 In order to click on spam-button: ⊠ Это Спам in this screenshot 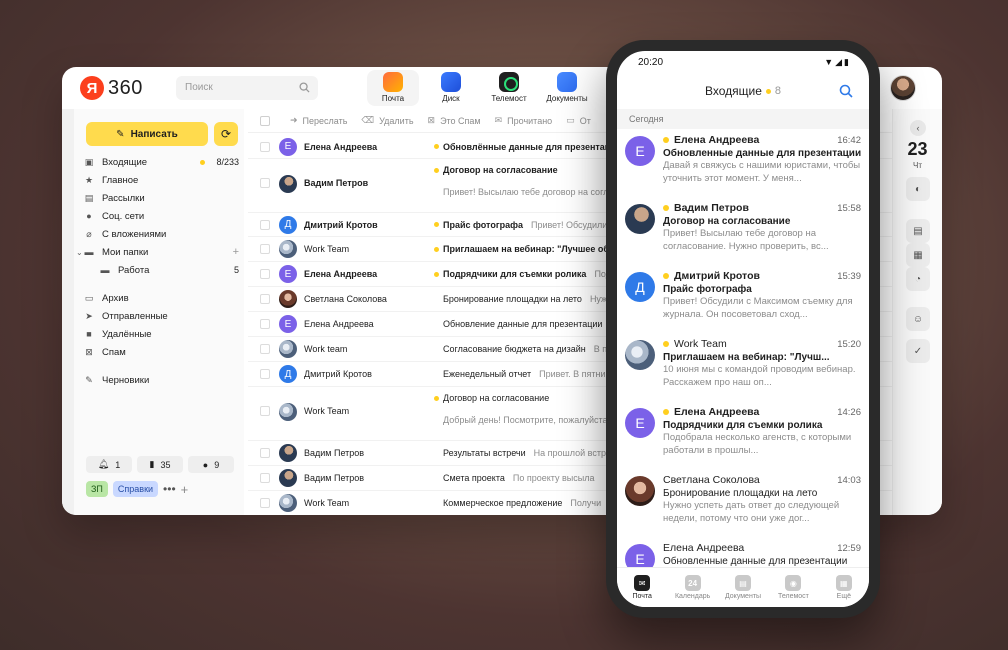, I will do `click(454, 120)`.